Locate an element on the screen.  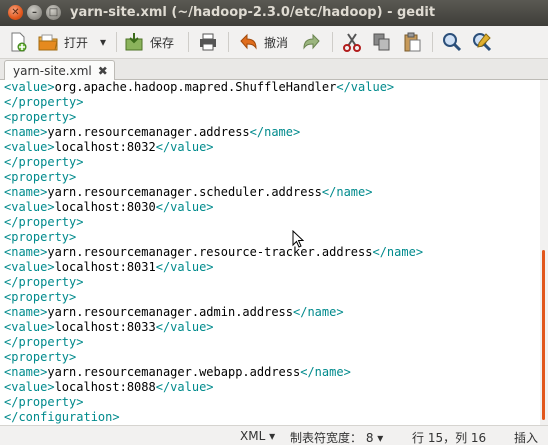
xml-text: yarn.resourcemanager.admin.address is located at coordinates (170, 312).